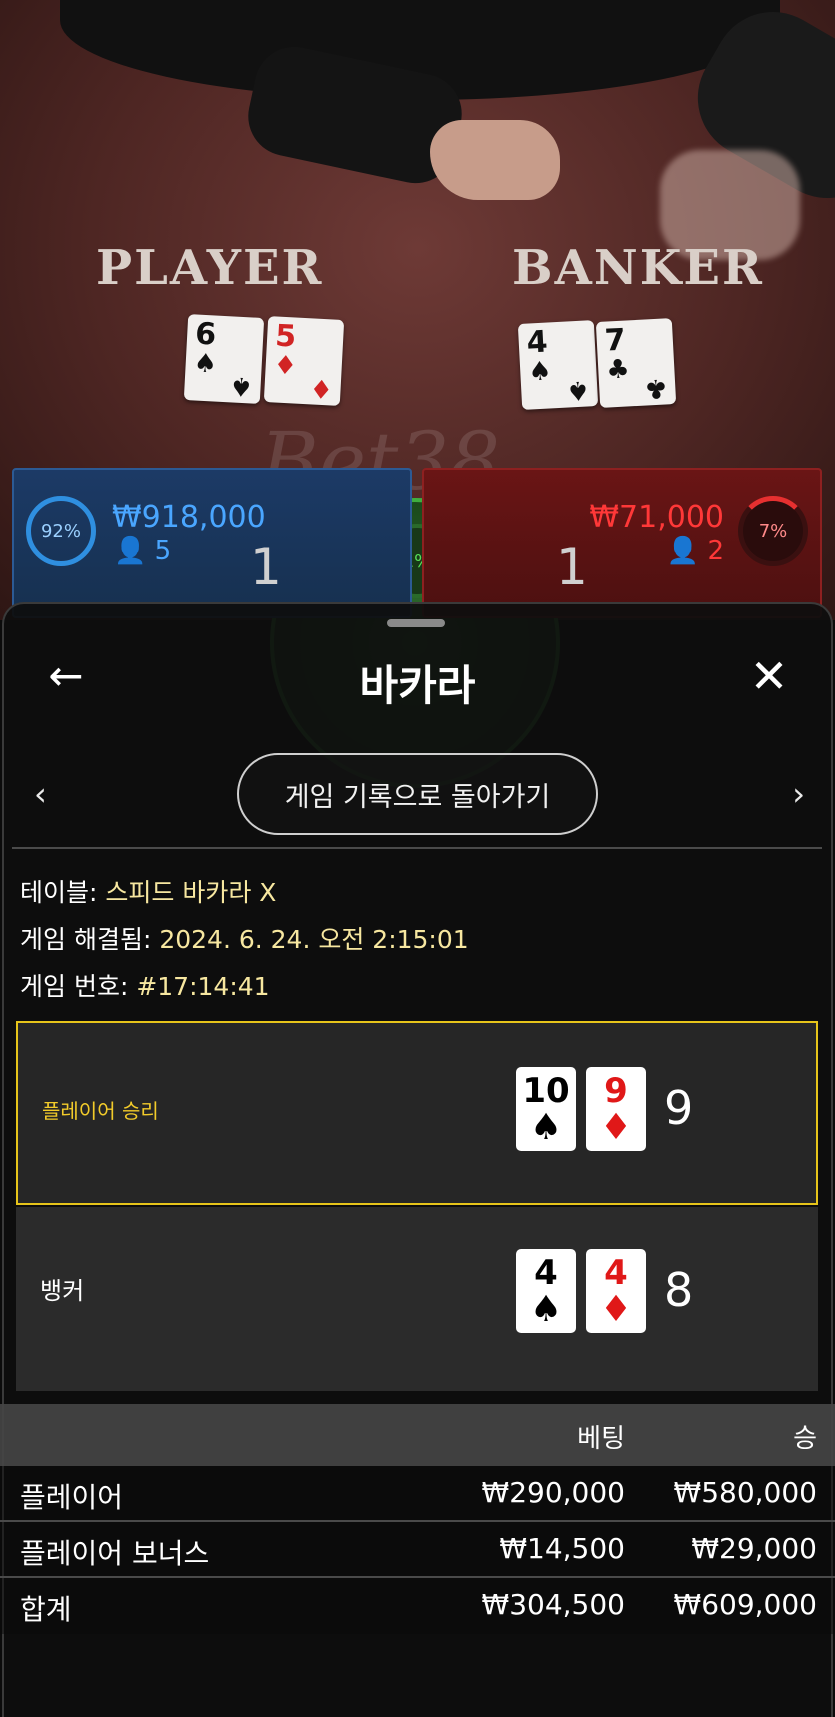 The image size is (835, 1717). Describe the element at coordinates (417, 1299) in the screenshot. I see `banker-result-row: 뱅커 4 ♠ 4 ♦ 8` at that location.